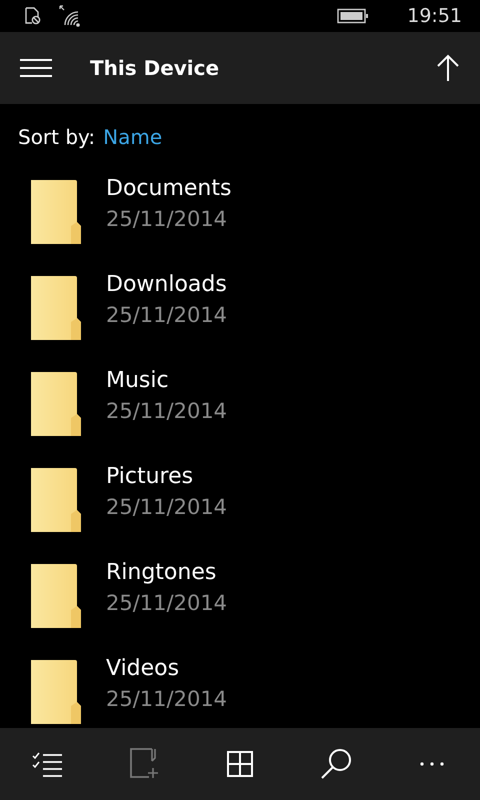 The width and height of the screenshot is (480, 800). What do you see at coordinates (240, 764) in the screenshot?
I see `tiles-icon` at bounding box center [240, 764].